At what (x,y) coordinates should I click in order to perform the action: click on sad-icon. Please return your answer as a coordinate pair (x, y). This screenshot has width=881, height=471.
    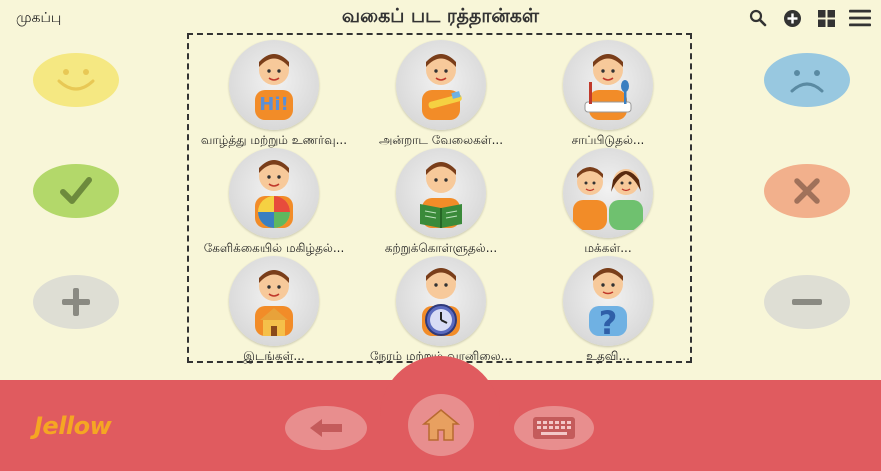
    Looking at the image, I should click on (807, 81).